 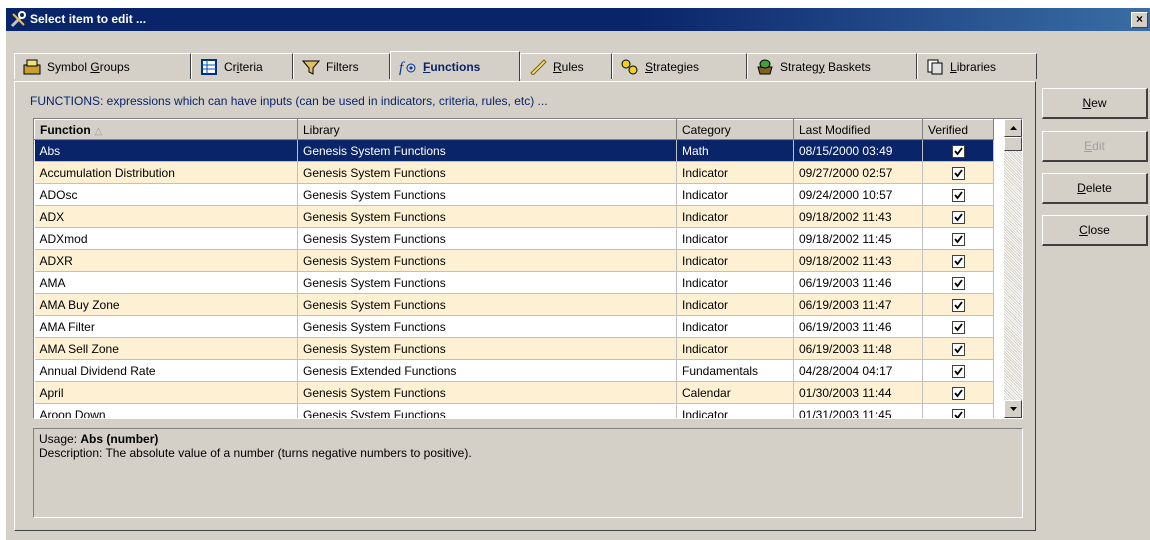 What do you see at coordinates (858, 216) in the screenshot?
I see `cell-last-modified: 09/18/2002 11:43` at bounding box center [858, 216].